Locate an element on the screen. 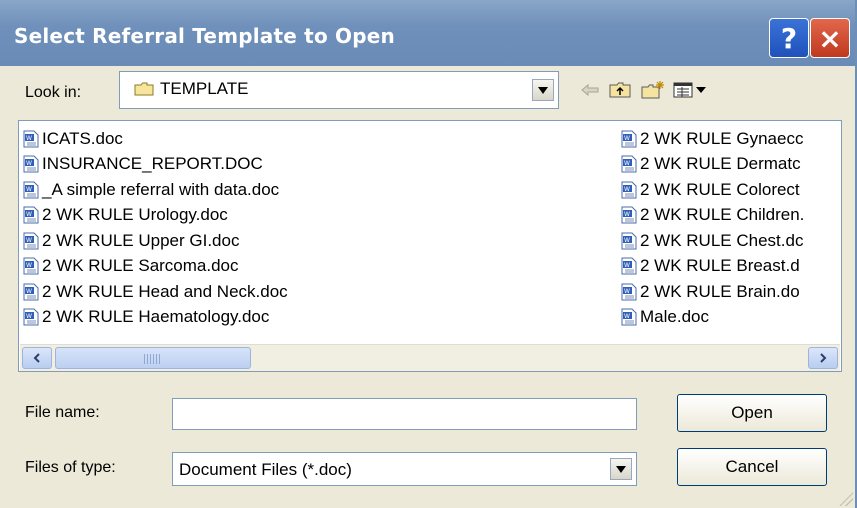 The image size is (857, 508). list-item: W 2 WK RULE Urology.doc is located at coordinates (318, 216).